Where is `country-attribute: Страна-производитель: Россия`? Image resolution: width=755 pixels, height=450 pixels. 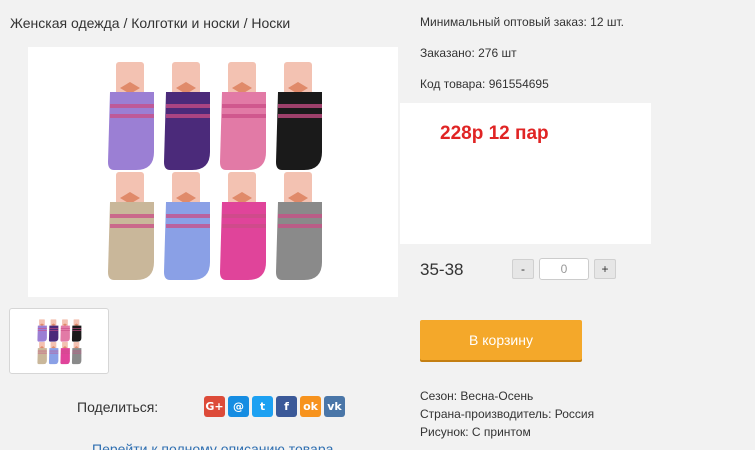 country-attribute: Страна-производитель: Россия is located at coordinates (507, 414).